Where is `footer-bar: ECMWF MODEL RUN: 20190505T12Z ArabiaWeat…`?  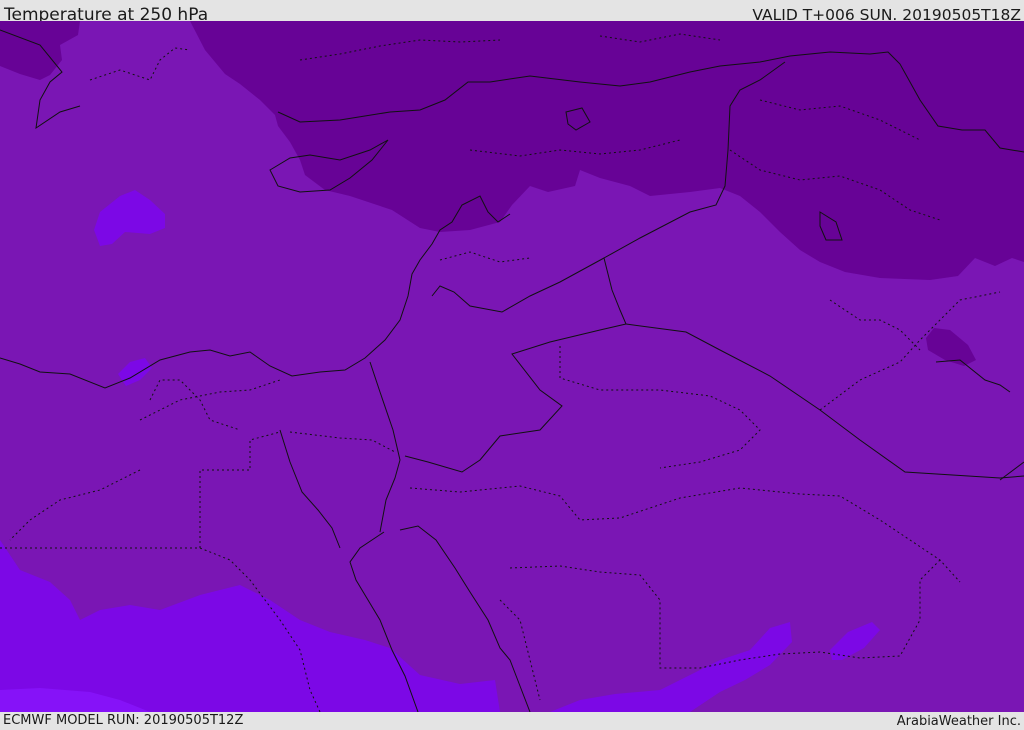
footer-bar: ECMWF MODEL RUN: 20190505T12Z ArabiaWeat… is located at coordinates (512, 720).